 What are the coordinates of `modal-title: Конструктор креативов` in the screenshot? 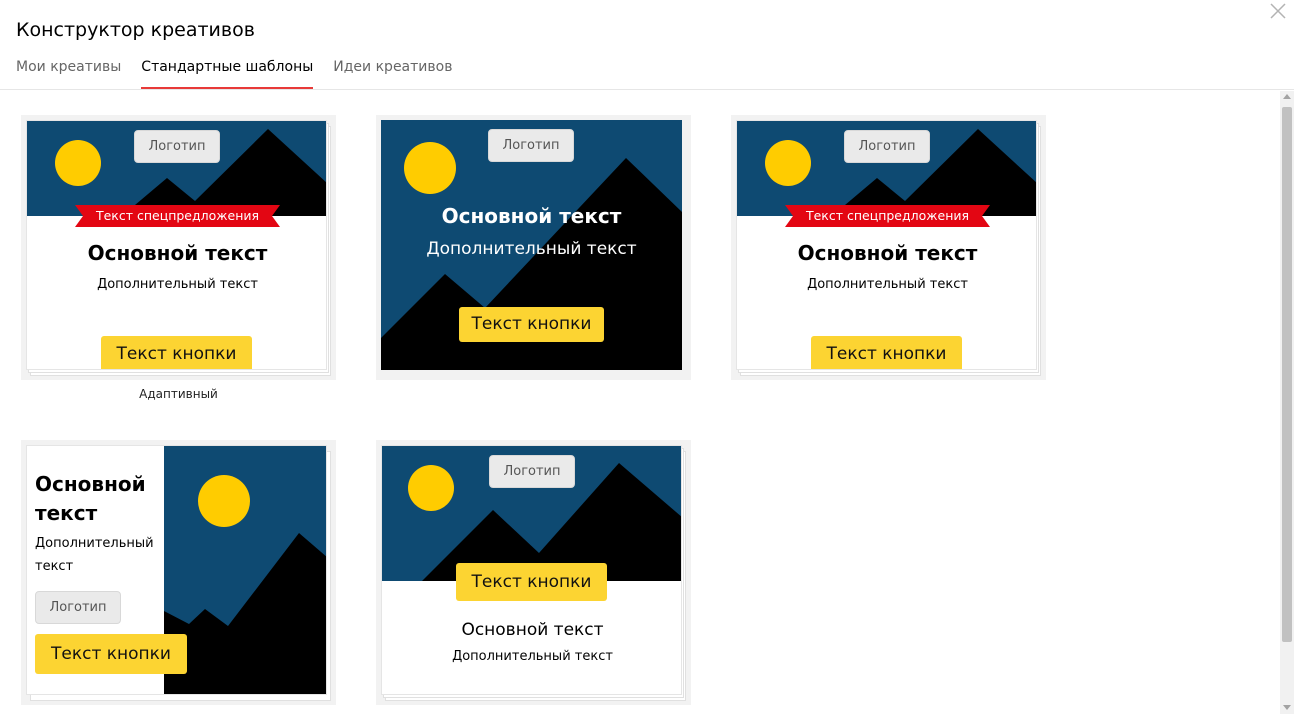 It's located at (135, 30).